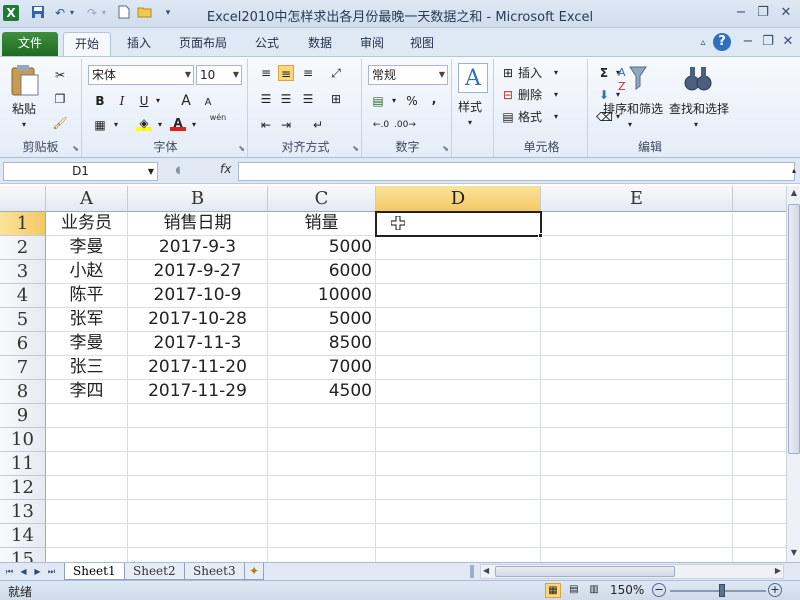  Describe the element at coordinates (75, 148) in the screenshot. I see `clipboard-launcher-icon: ⬊` at that location.